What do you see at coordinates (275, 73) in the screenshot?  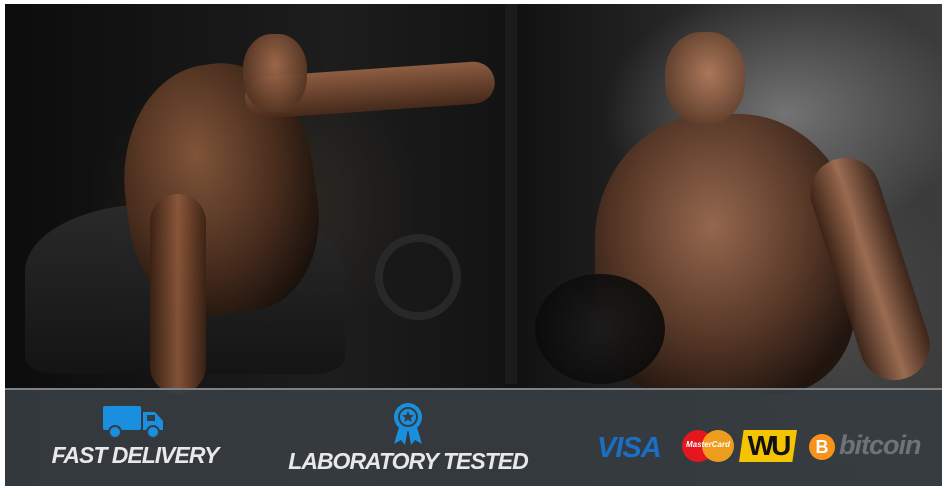 I see `left-athlete-head` at bounding box center [275, 73].